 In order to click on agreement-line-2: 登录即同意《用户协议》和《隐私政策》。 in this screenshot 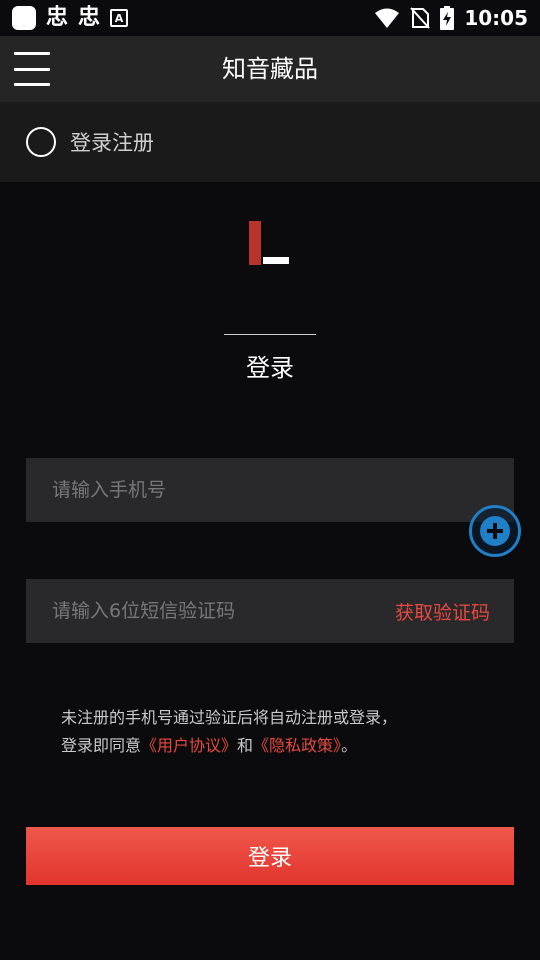, I will do `click(281, 746)`.